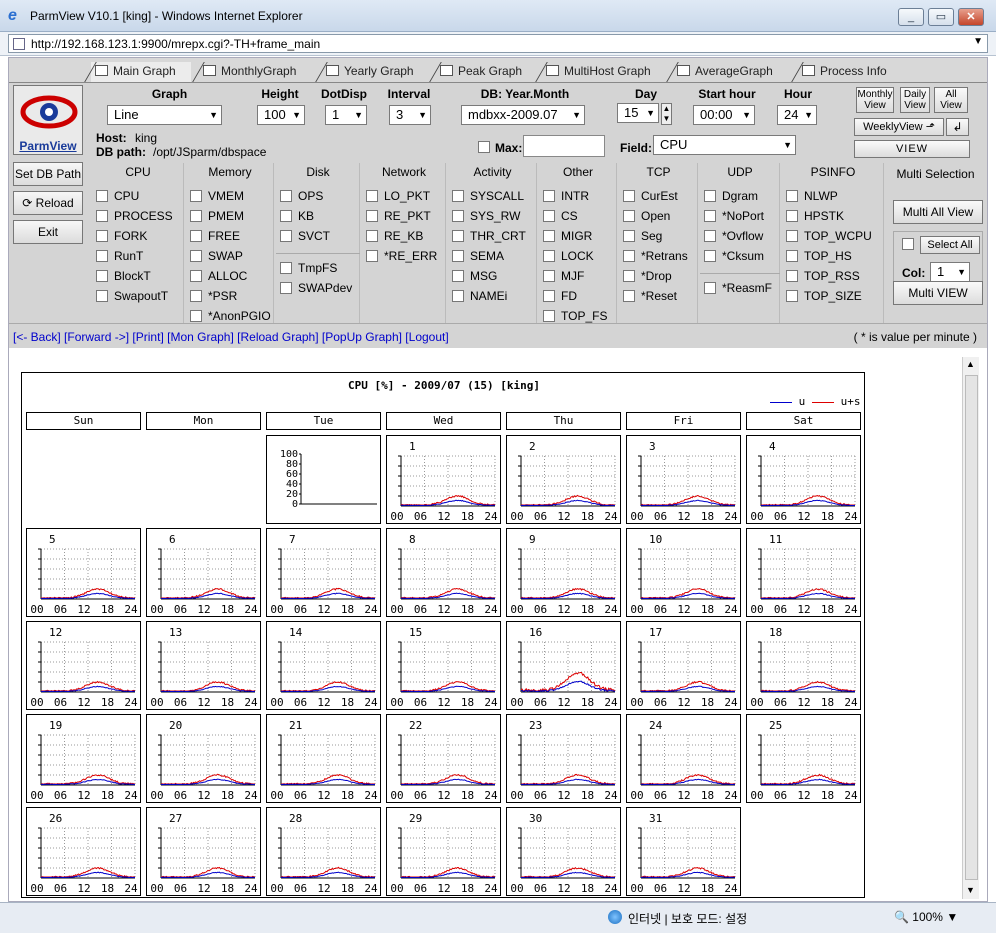  I want to click on category-item: LOCK, so click(568, 256).